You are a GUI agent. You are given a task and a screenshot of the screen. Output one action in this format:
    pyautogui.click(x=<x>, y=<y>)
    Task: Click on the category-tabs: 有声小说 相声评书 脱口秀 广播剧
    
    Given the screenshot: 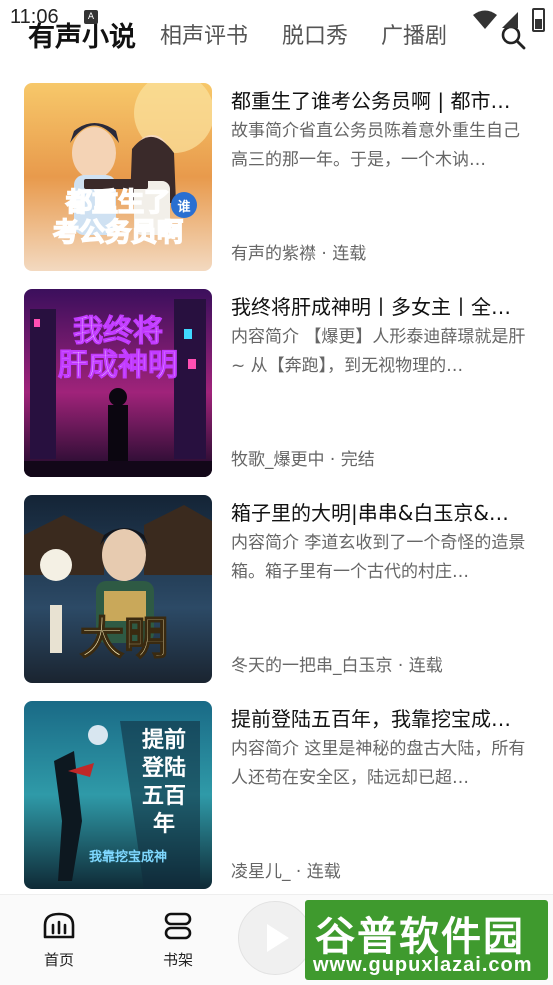 What is the action you would take?
    pyautogui.click(x=276, y=40)
    